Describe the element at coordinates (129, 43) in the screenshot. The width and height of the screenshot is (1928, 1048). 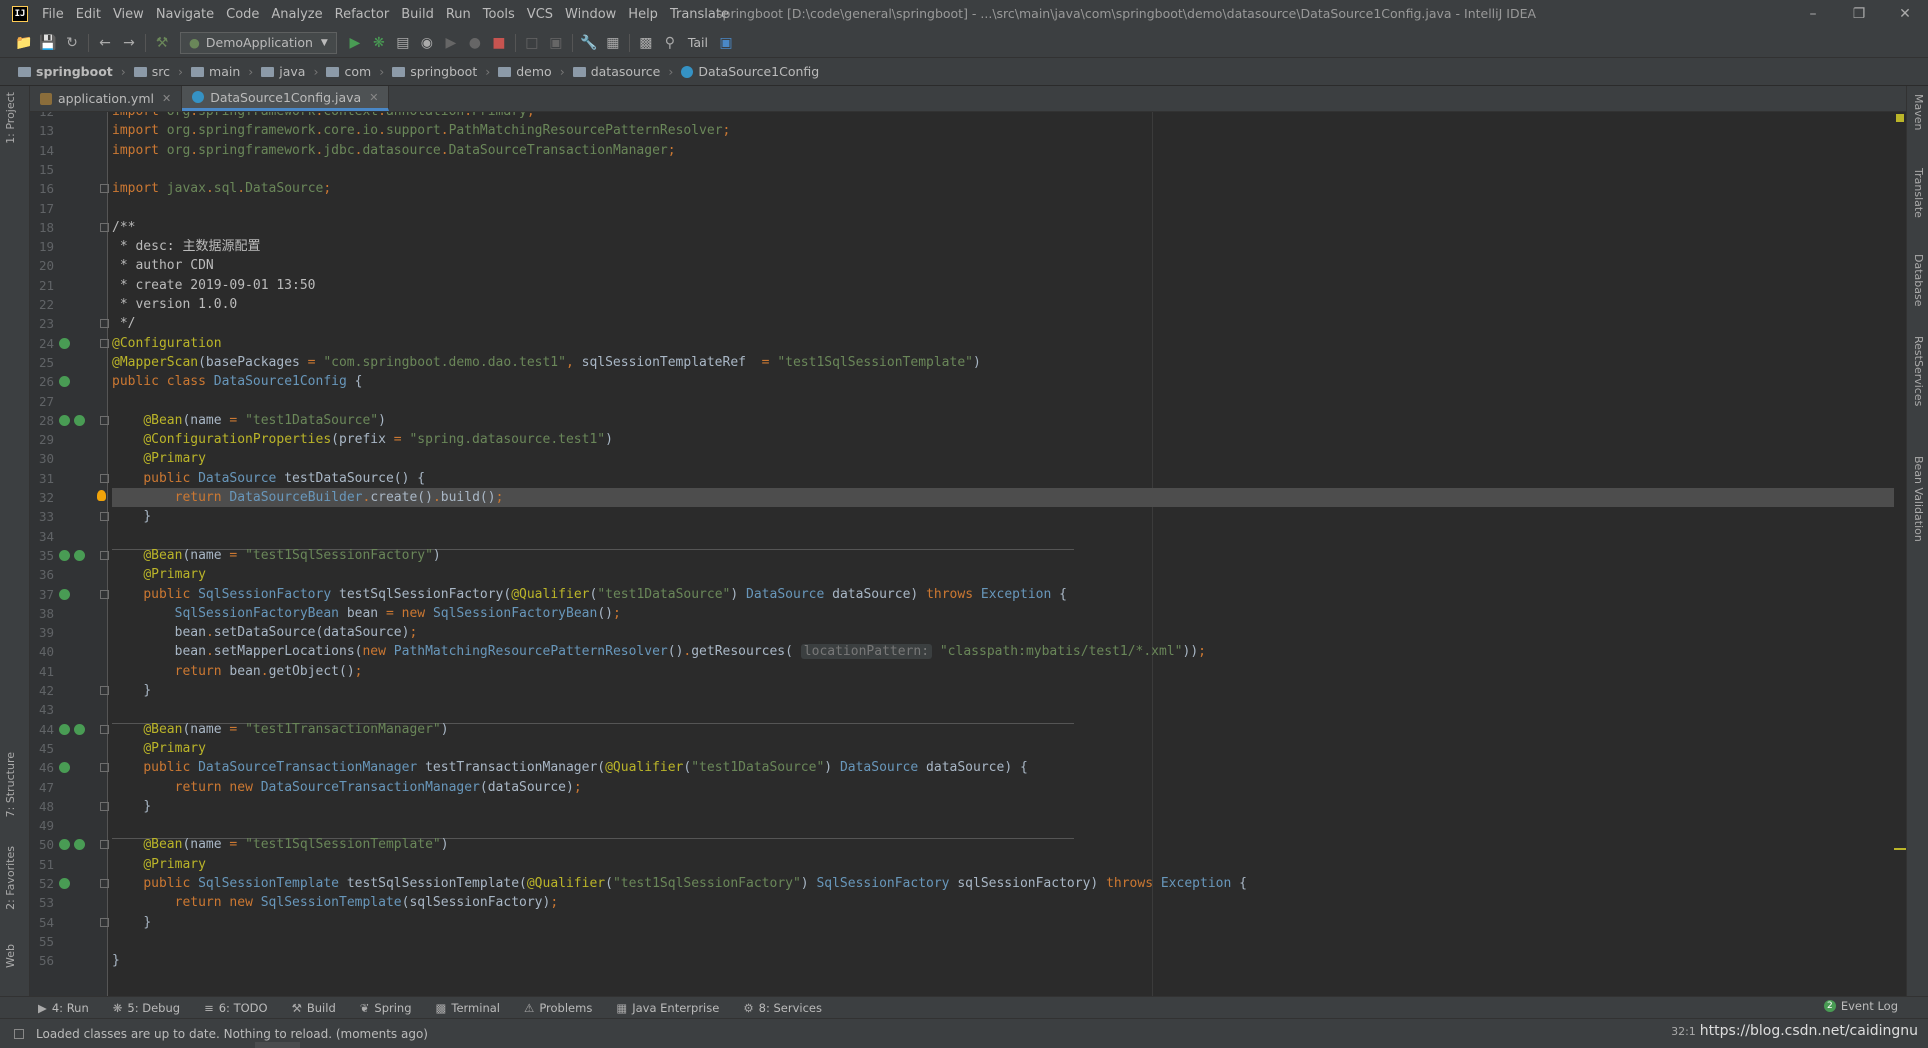
I see `forward-icon: →` at that location.